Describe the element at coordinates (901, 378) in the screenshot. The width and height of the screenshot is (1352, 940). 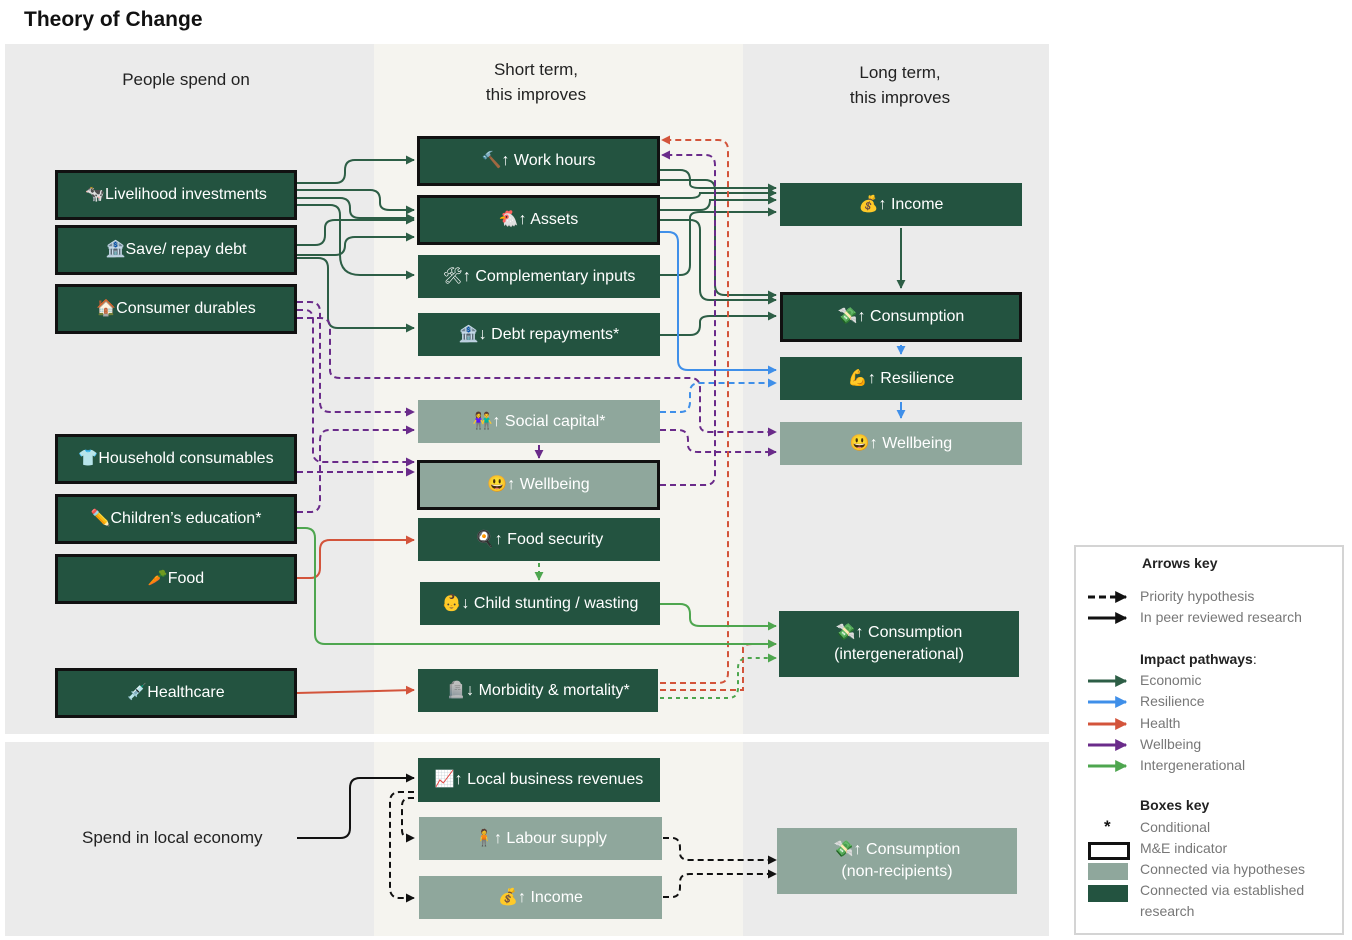
I see `long-resilience: 💪↑ Resilience` at that location.